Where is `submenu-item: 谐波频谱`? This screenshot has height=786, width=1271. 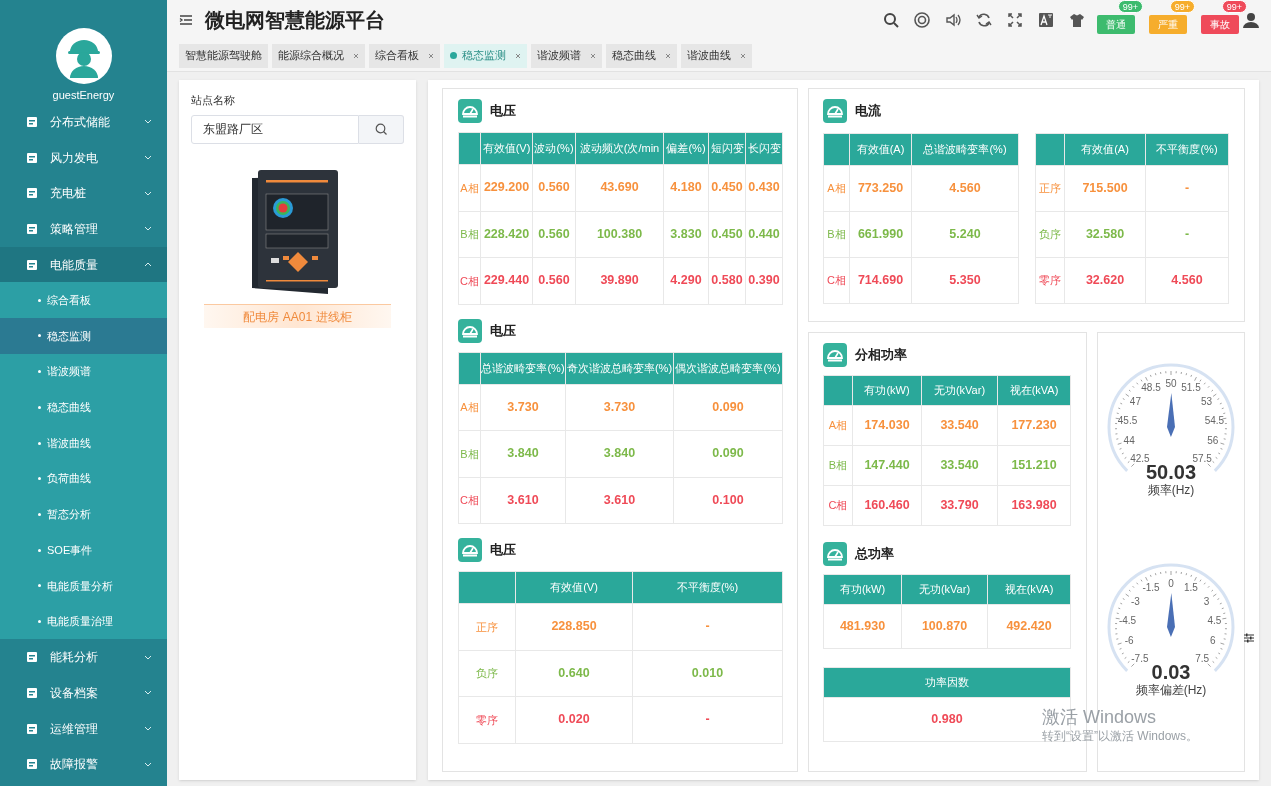 submenu-item: 谐波频谱 is located at coordinates (83, 371).